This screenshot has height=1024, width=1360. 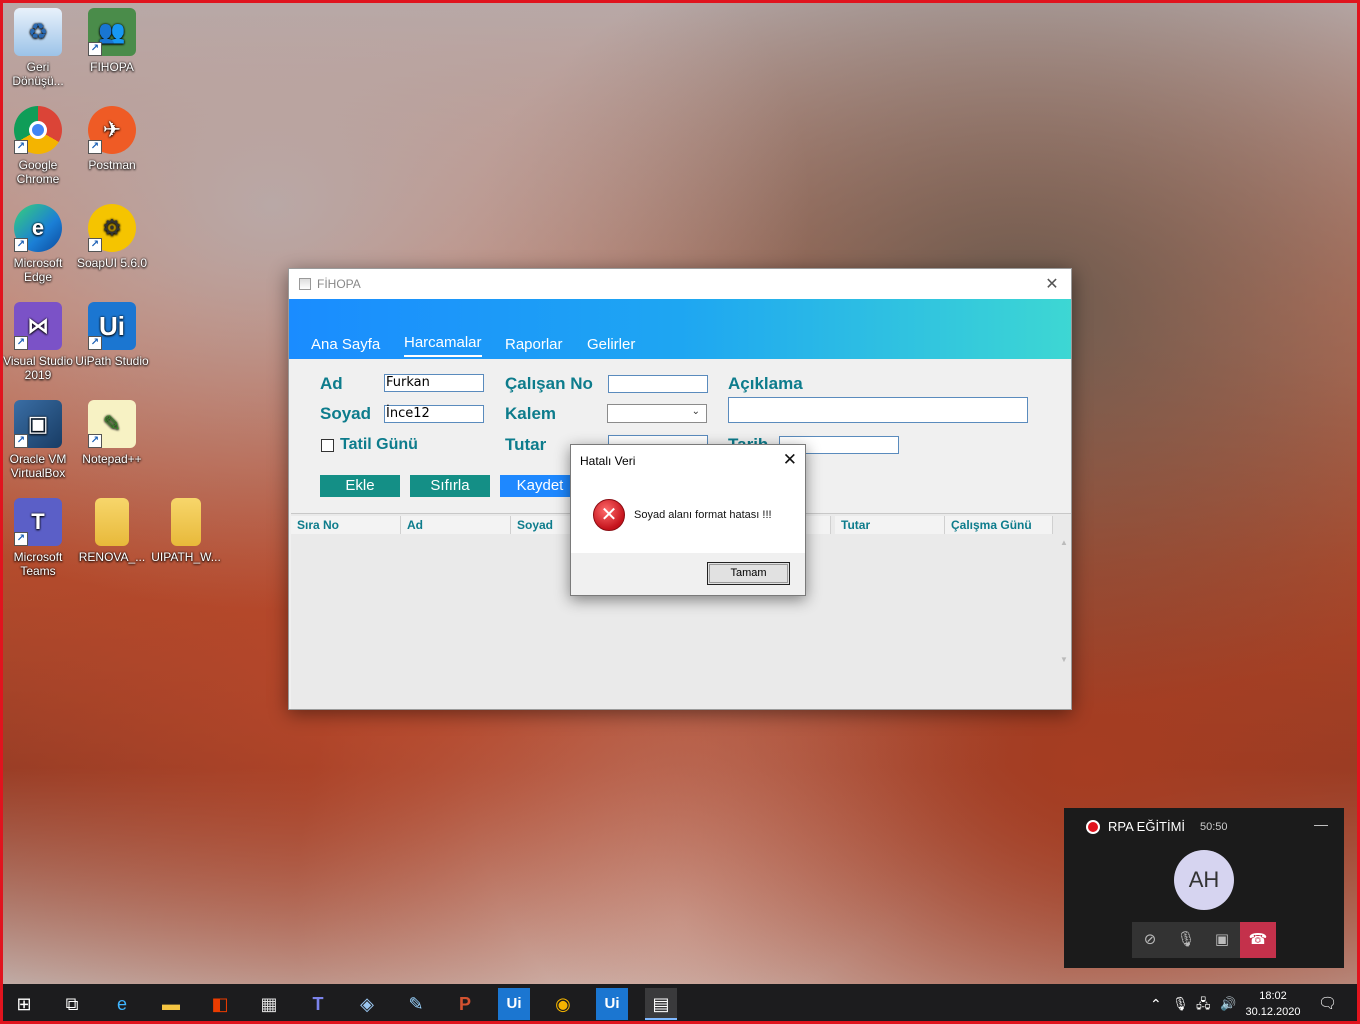 What do you see at coordinates (112, 326) in the screenshot?
I see `uipath-icon: Ui ↗` at bounding box center [112, 326].